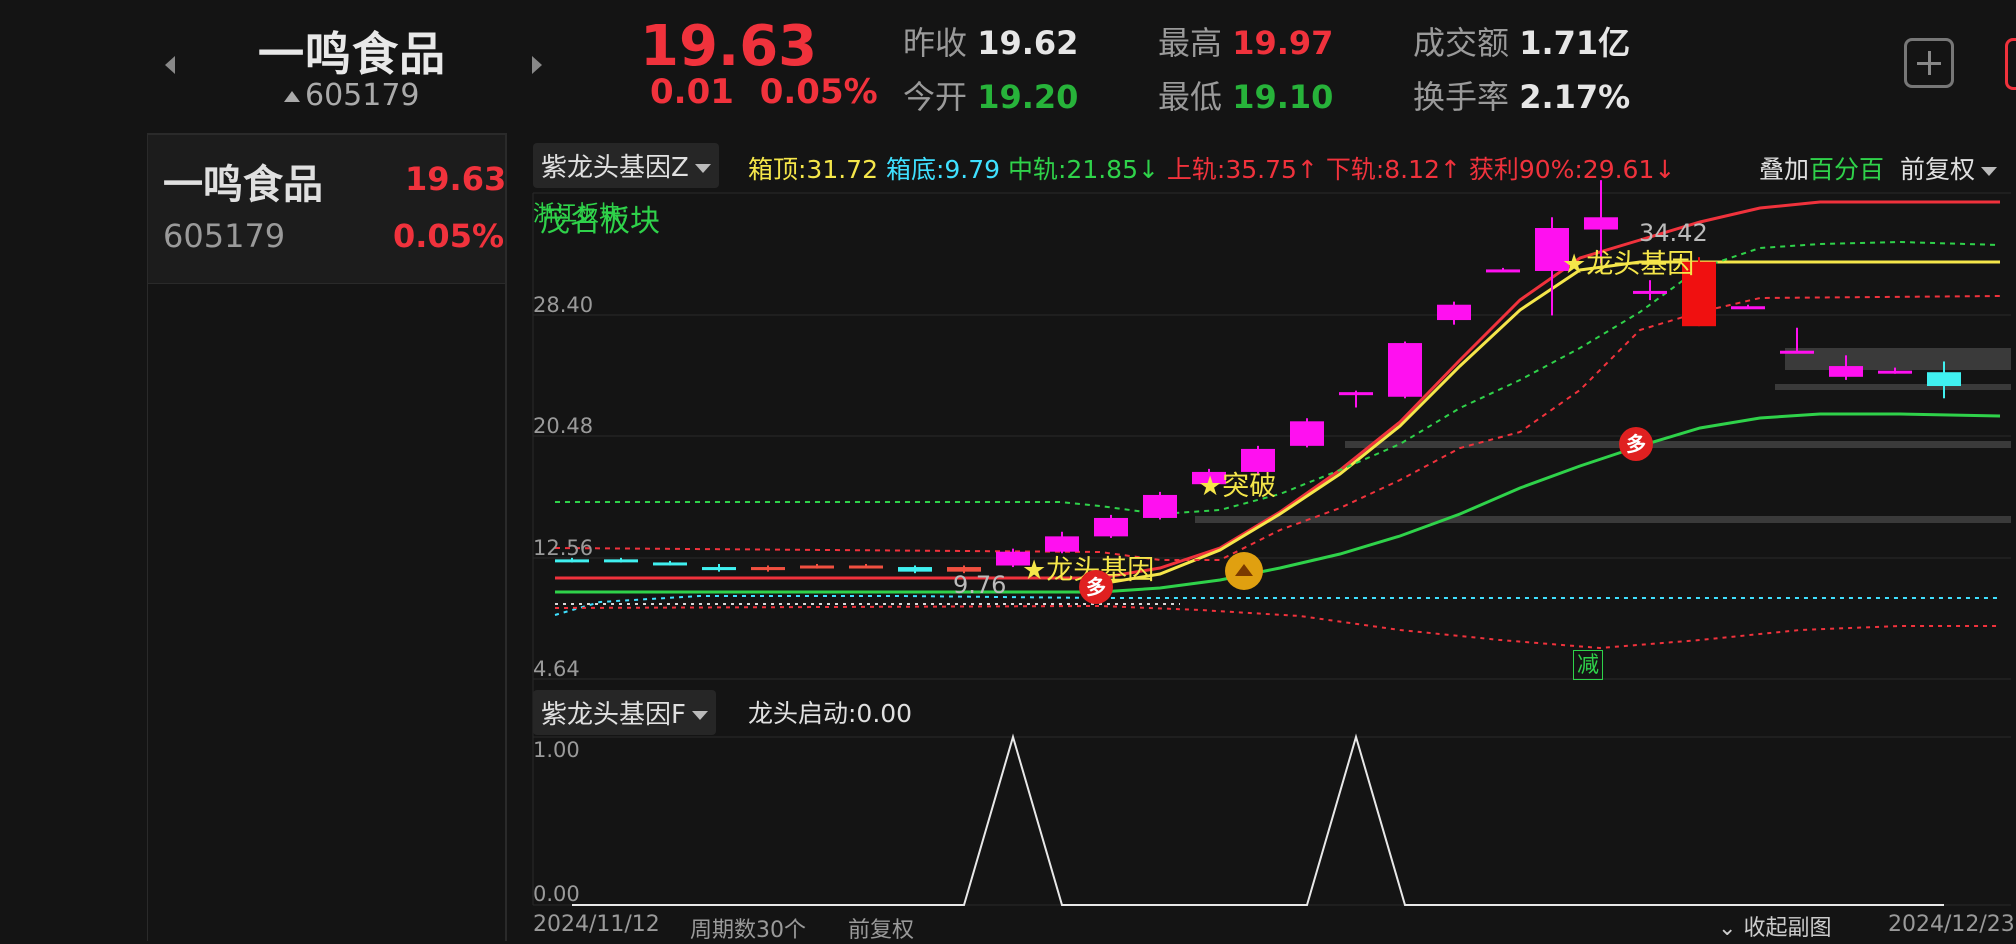  What do you see at coordinates (1774, 926) in the screenshot?
I see `collapse-subchart-button: ⌄ 收起副图` at bounding box center [1774, 926].